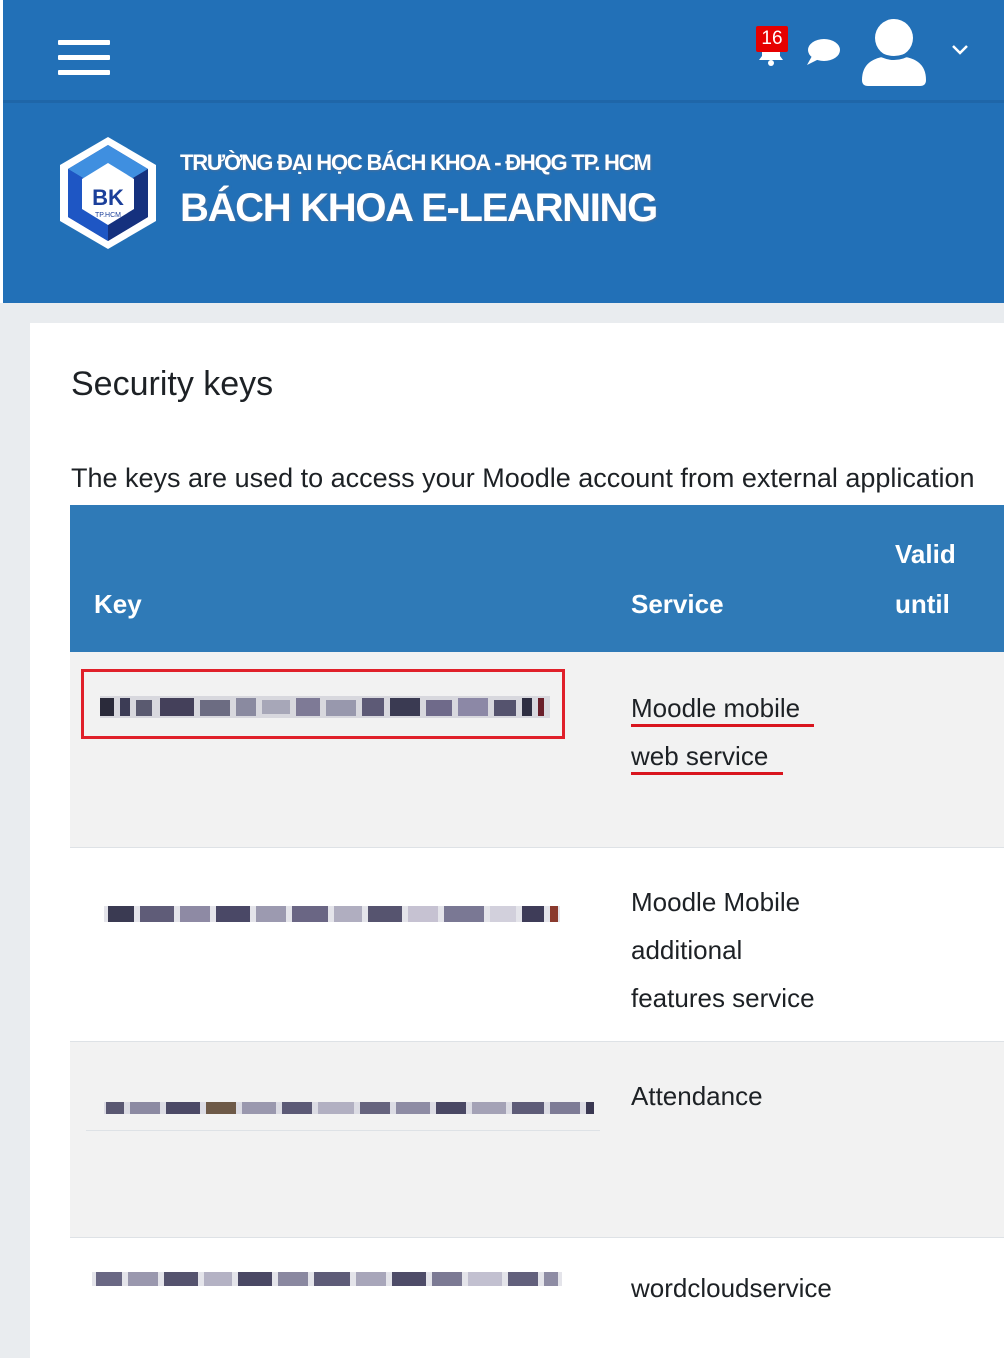  I want to click on university-name: TRƯỜNG ĐẠI HỌC BÁCH KHOA - ĐHQG TP. HCM, so click(416, 162).